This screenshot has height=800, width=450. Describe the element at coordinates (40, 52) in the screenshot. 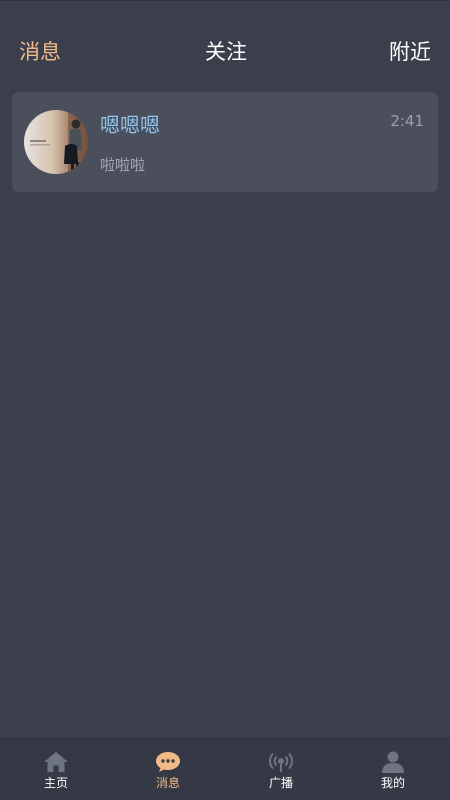

I see `tab-messages: 消息` at that location.